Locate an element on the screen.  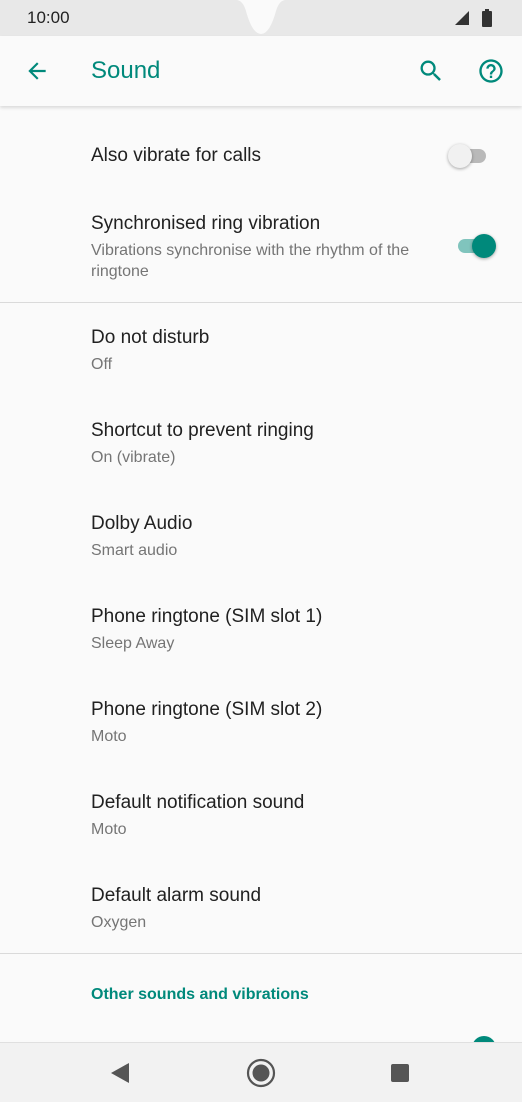
ringtone-sim1-row: Phone ringtone (SIM slot 1) Sleep Away is located at coordinates (261, 628).